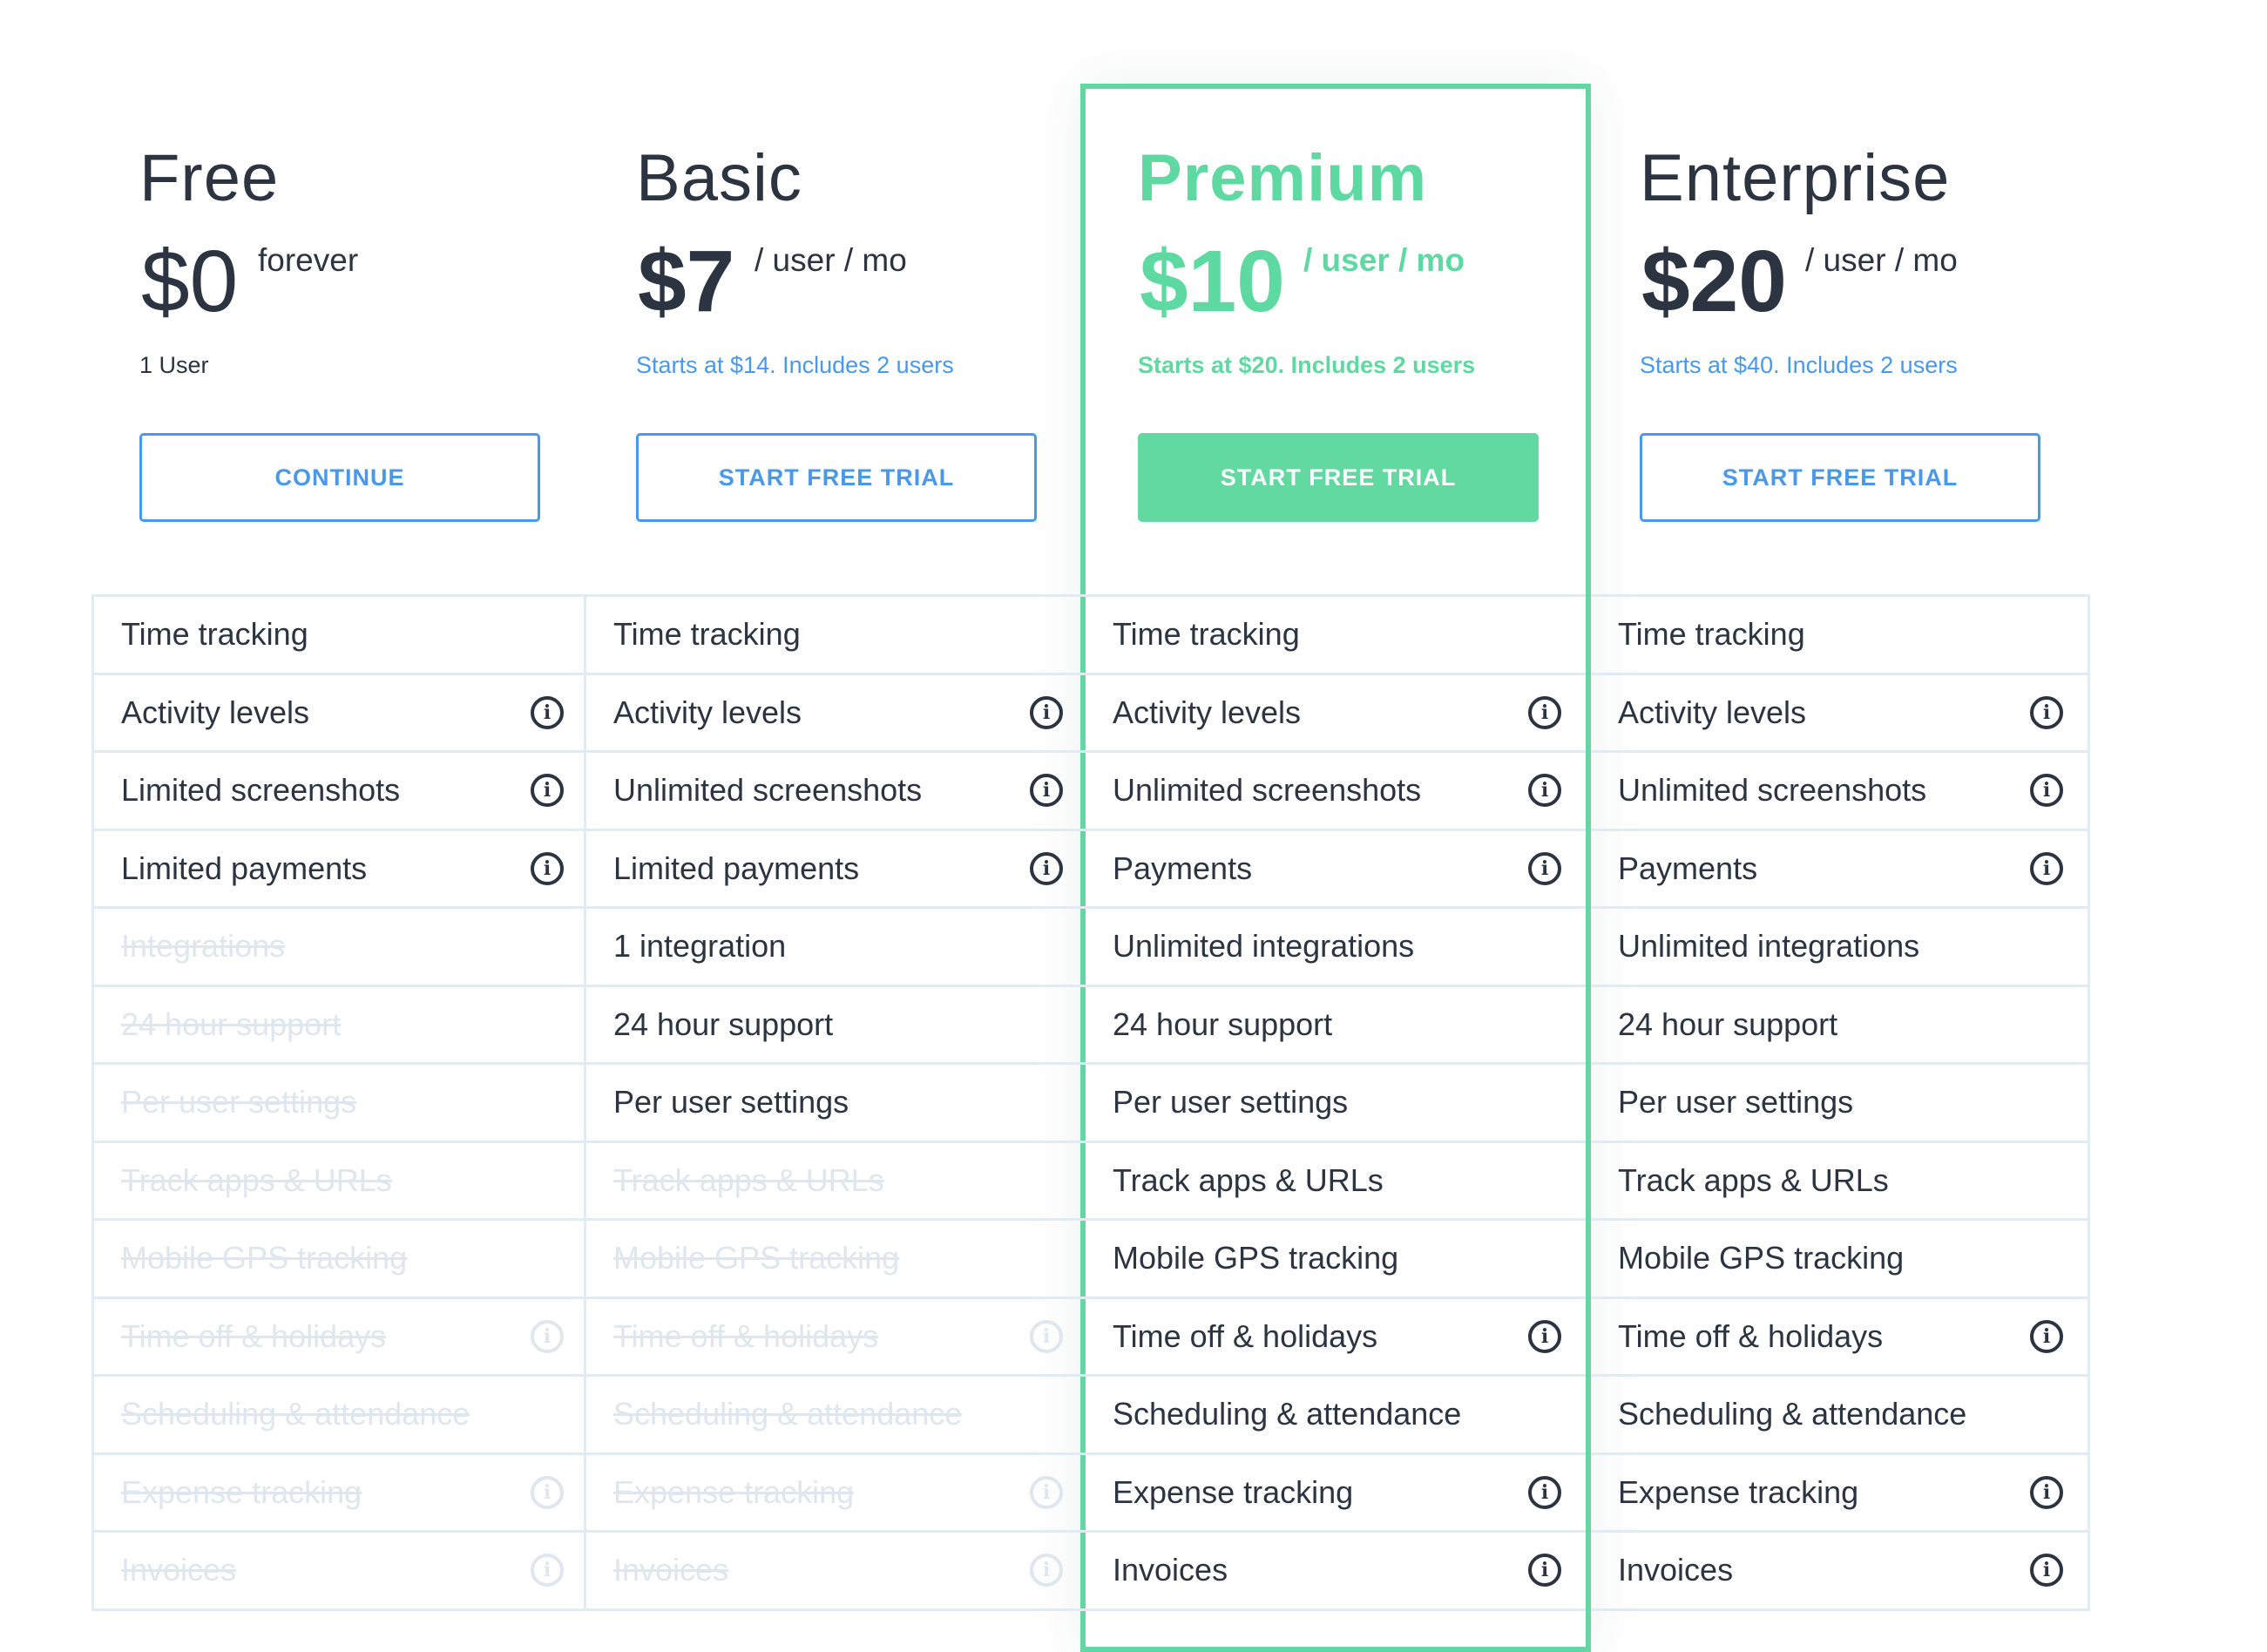  I want to click on feature-row: Limited screenshots i, so click(341, 792).